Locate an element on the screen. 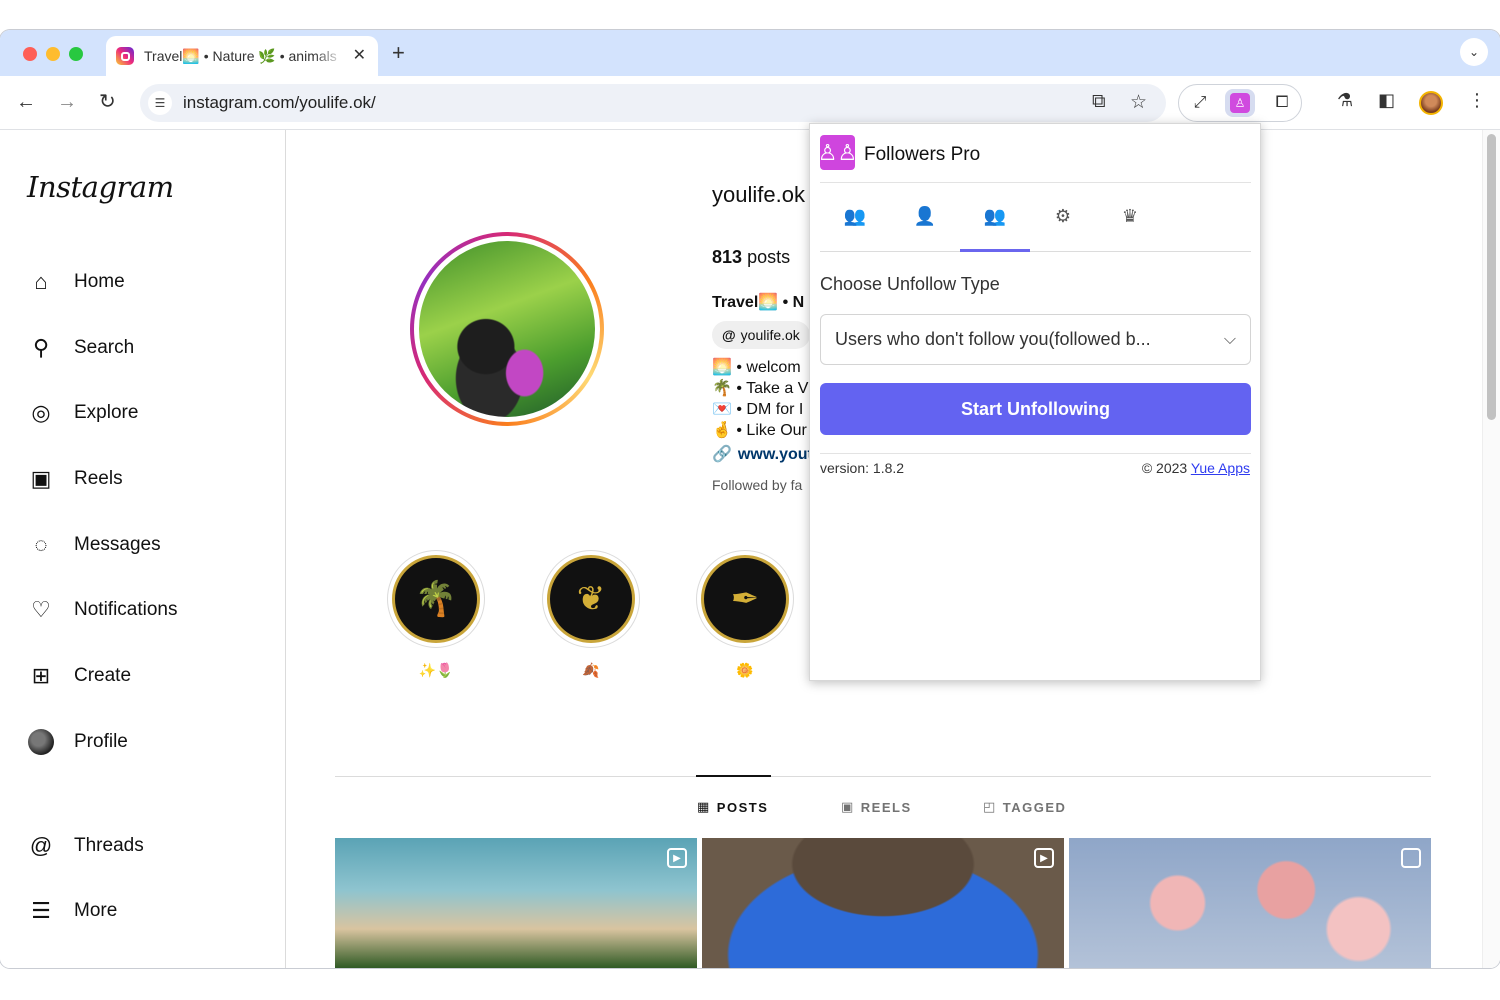 This screenshot has width=1500, height=1000. page-scrollbar-track is located at coordinates (1491, 549).